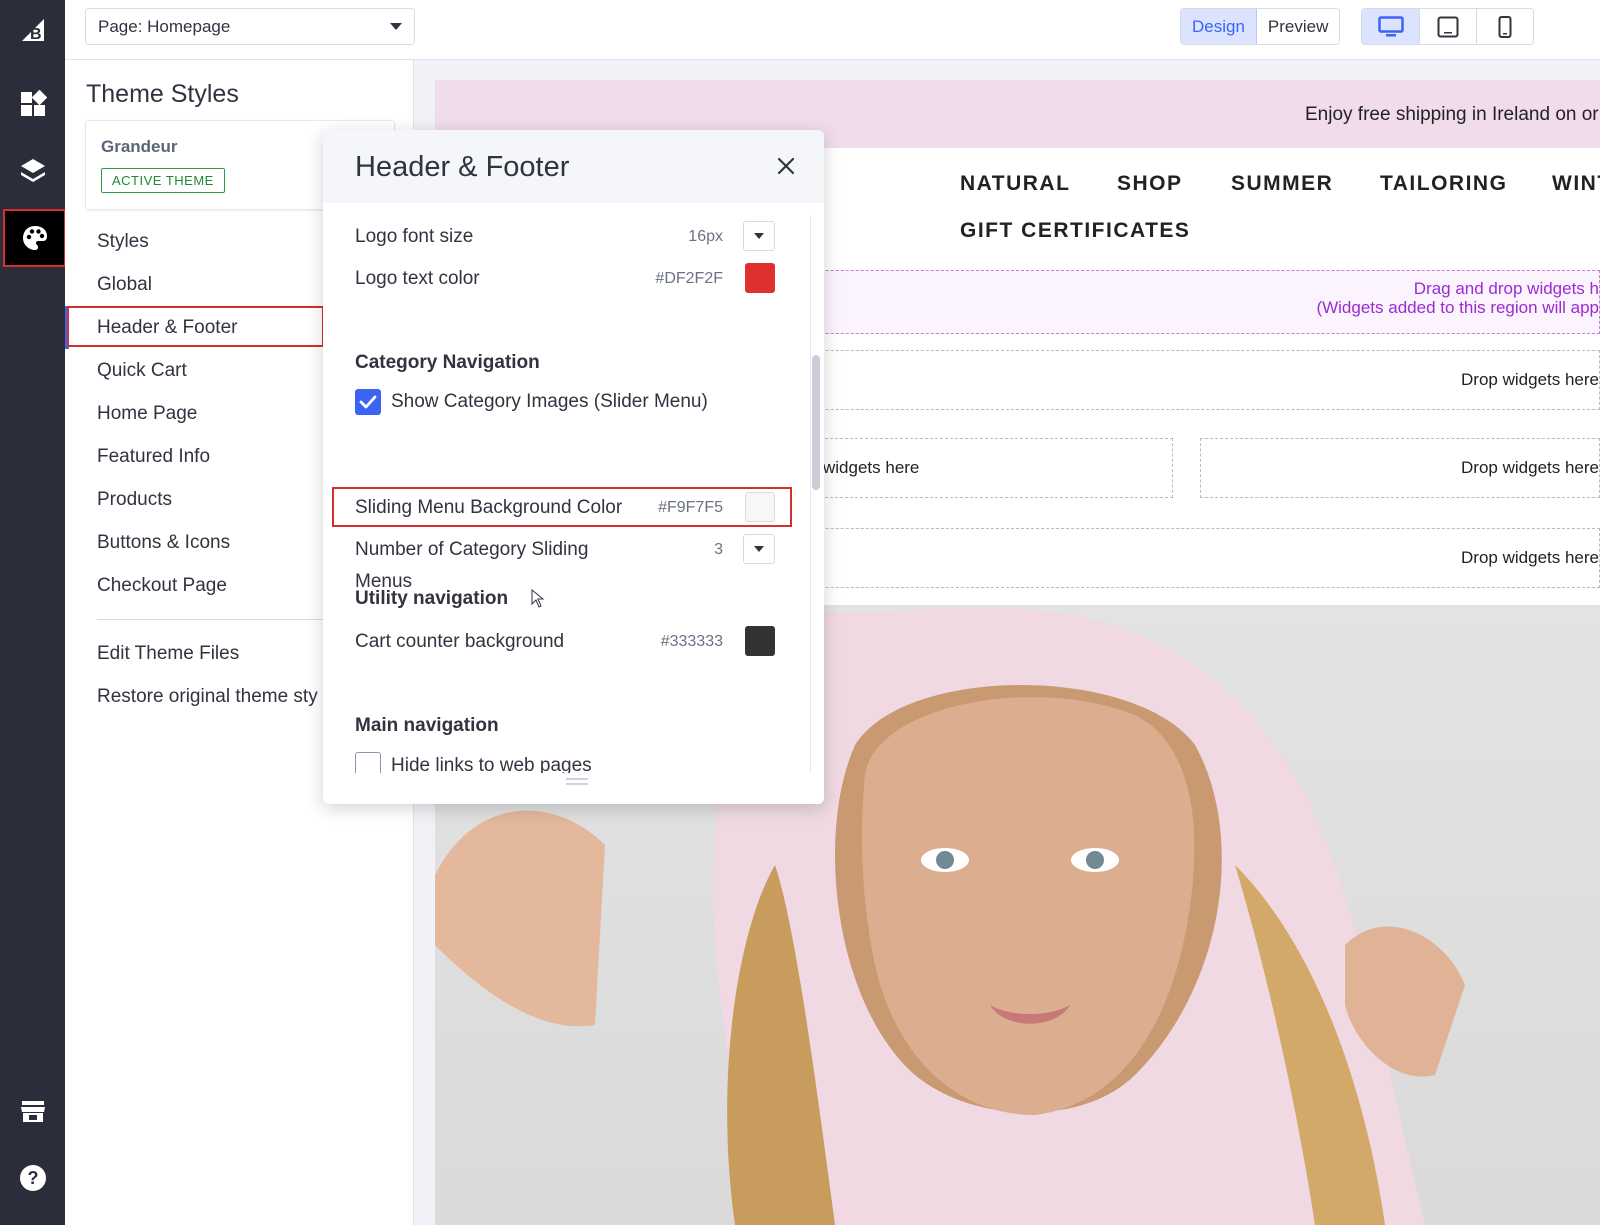 The image size is (1600, 1225). Describe the element at coordinates (164, 26) in the screenshot. I see `page-select-value: Page: Homepage` at that location.